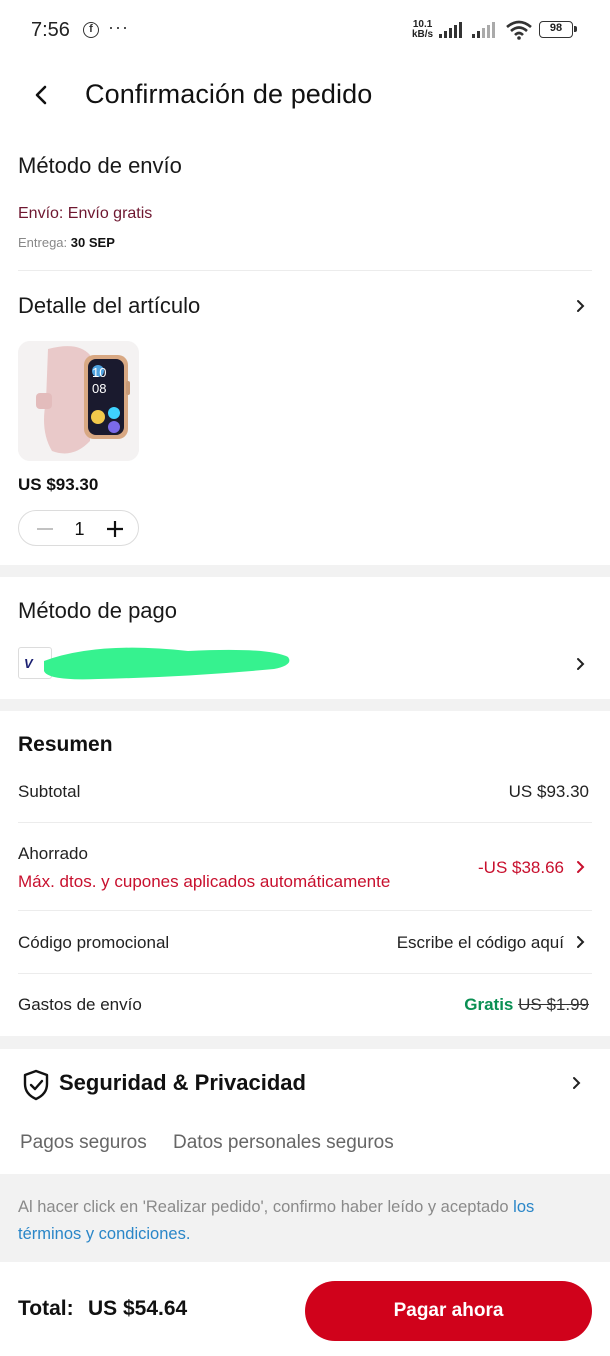 Image resolution: width=610 pixels, height=1356 pixels. Describe the element at coordinates (100, 165) in the screenshot. I see `shipping-section-title: Método de envío` at that location.